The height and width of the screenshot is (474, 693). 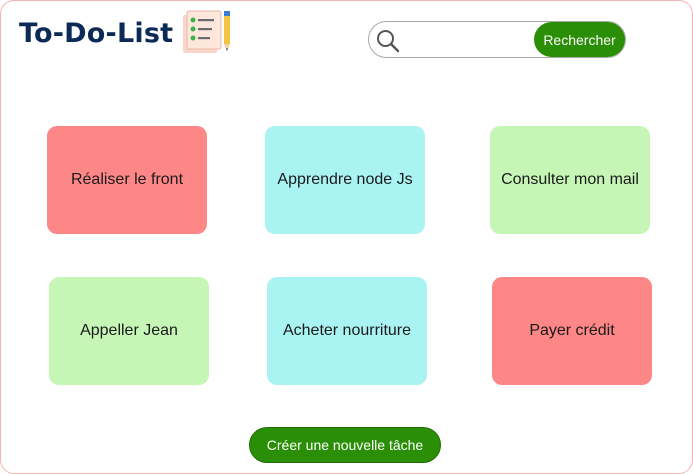 What do you see at coordinates (388, 41) in the screenshot?
I see `search-icon` at bounding box center [388, 41].